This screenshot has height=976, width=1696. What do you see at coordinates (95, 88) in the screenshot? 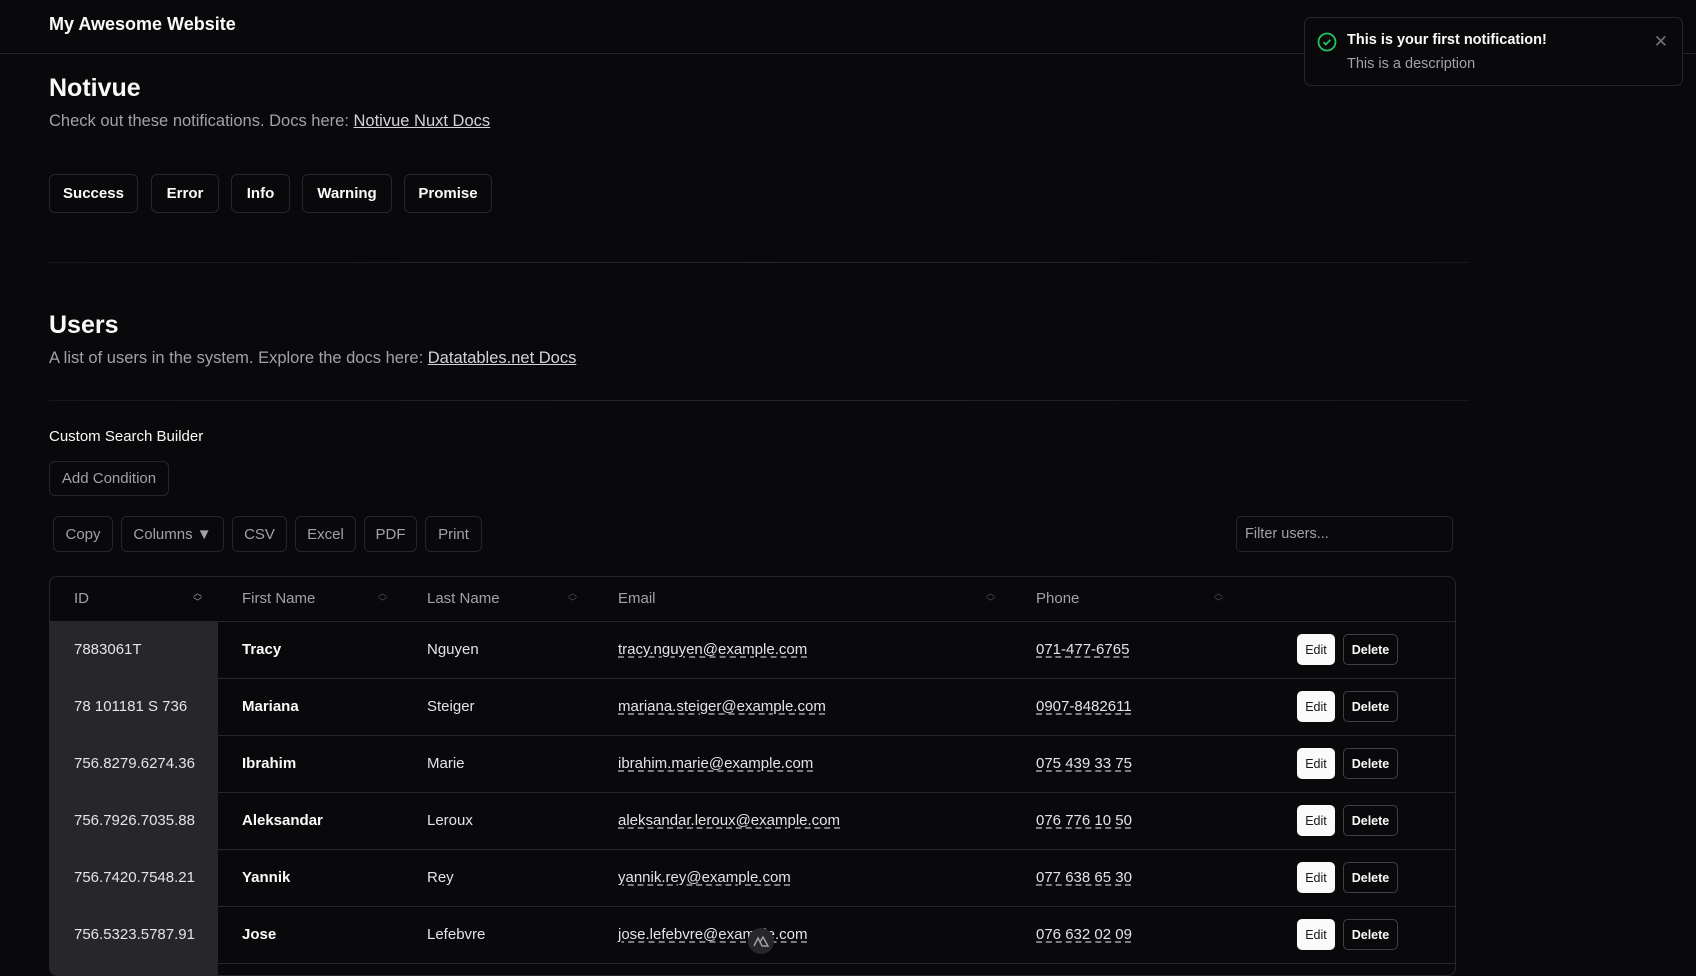
I see `notivue-title: Notivue` at bounding box center [95, 88].